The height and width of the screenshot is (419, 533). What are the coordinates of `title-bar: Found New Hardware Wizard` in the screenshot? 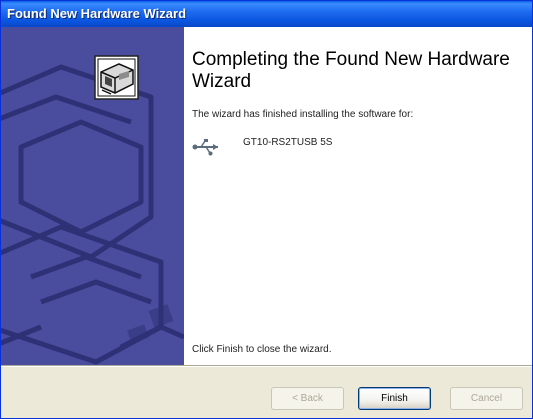 It's located at (266, 14).